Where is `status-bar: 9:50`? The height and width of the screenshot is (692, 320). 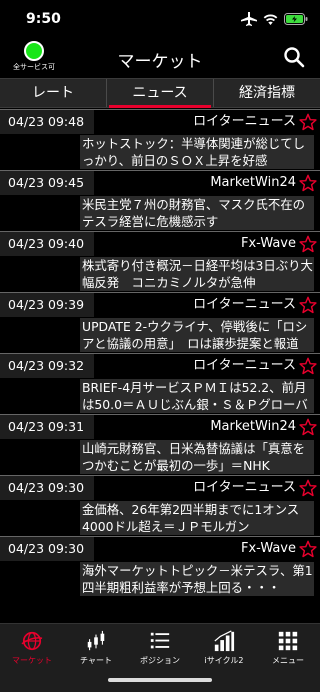 status-bar: 9:50 is located at coordinates (160, 19).